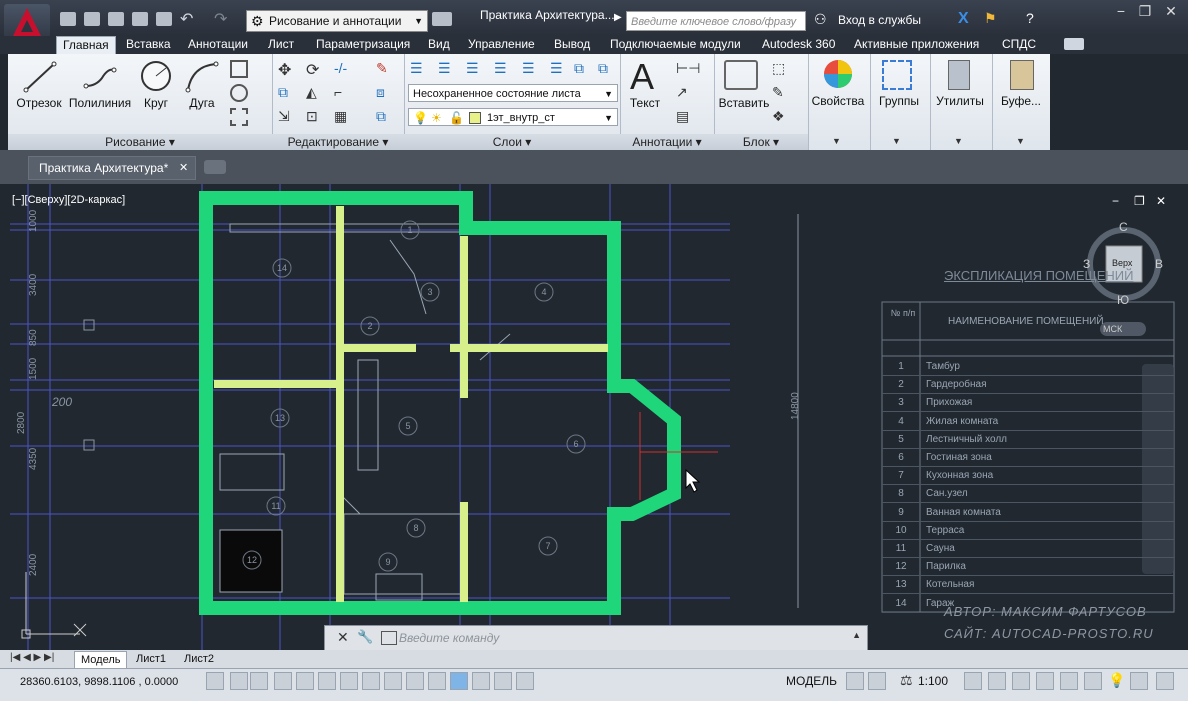 Image resolution: width=1188 pixels, height=701 pixels. What do you see at coordinates (315, 93) in the screenshot?
I see `mirror-icon: ◭` at bounding box center [315, 93].